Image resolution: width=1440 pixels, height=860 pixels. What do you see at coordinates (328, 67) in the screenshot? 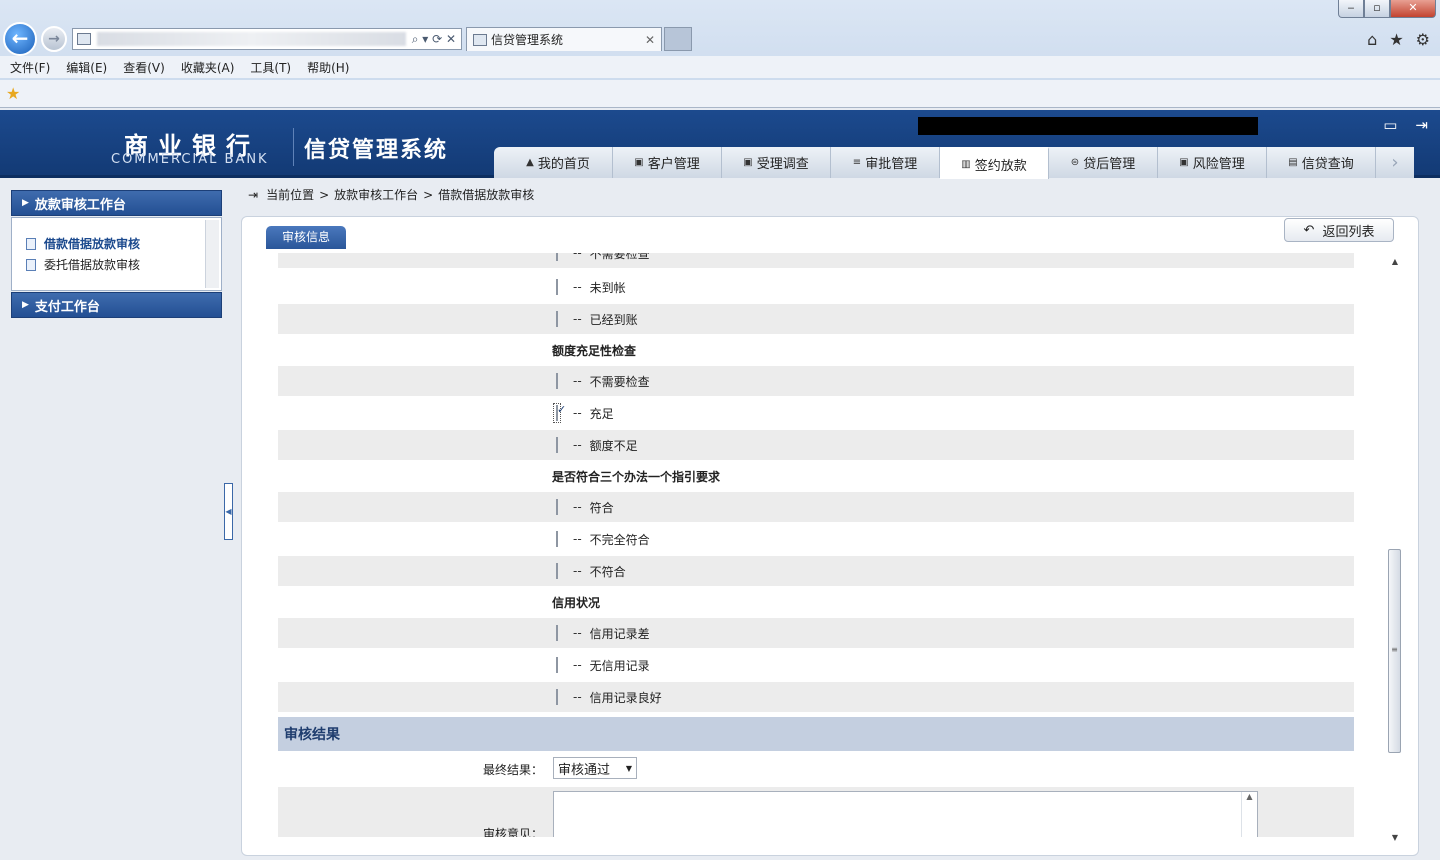
I see `menu-help: 帮助(H)` at bounding box center [328, 67].